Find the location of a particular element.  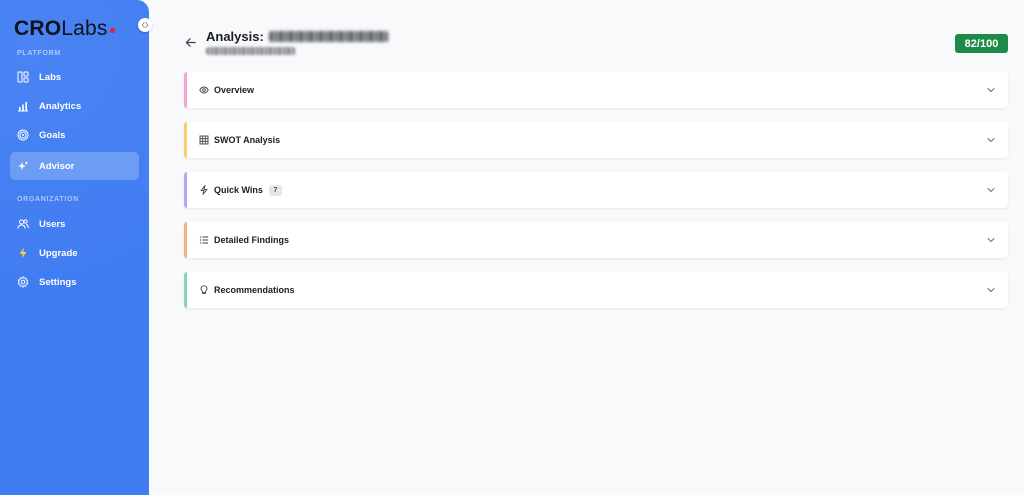

sidebar-item-goals: Goals is located at coordinates (74, 135).